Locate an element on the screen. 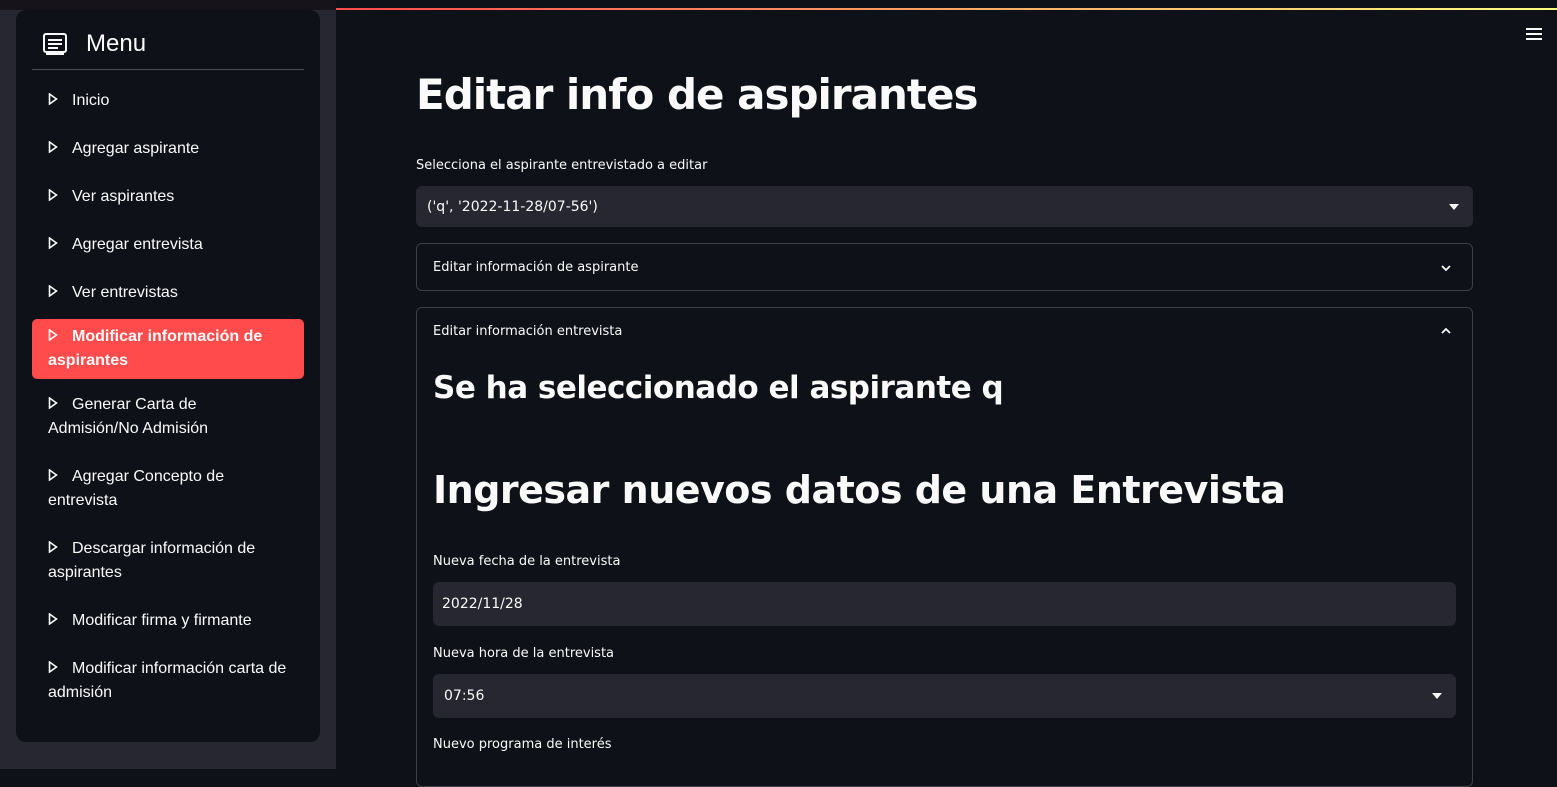 The height and width of the screenshot is (787, 1557). menu-divider is located at coordinates (168, 69).